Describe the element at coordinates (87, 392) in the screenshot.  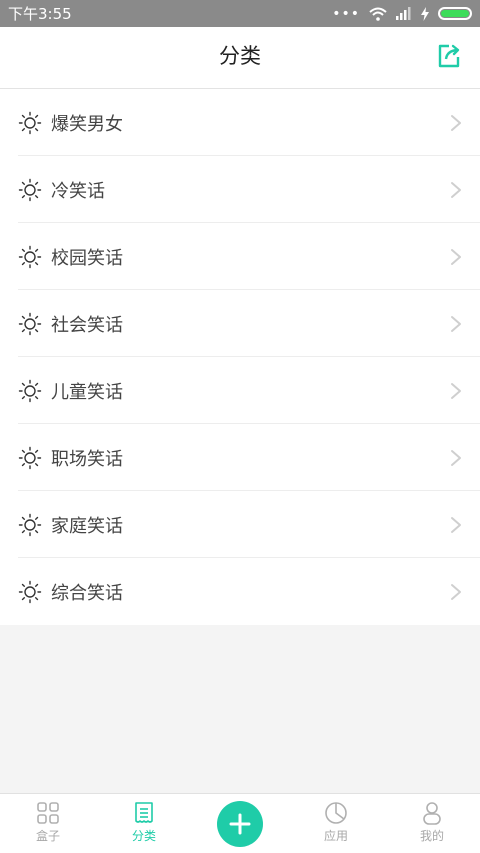
I see `category-label: 儿童笑话` at that location.